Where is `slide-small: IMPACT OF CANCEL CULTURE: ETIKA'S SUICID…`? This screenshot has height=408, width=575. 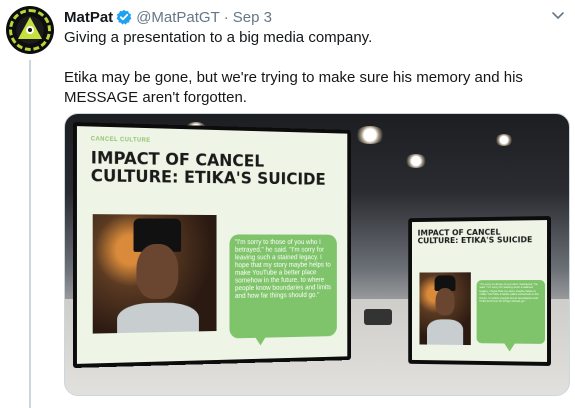 slide-small: IMPACT OF CANCEL CULTURE: ETIKA'S SUICID… is located at coordinates (479, 291).